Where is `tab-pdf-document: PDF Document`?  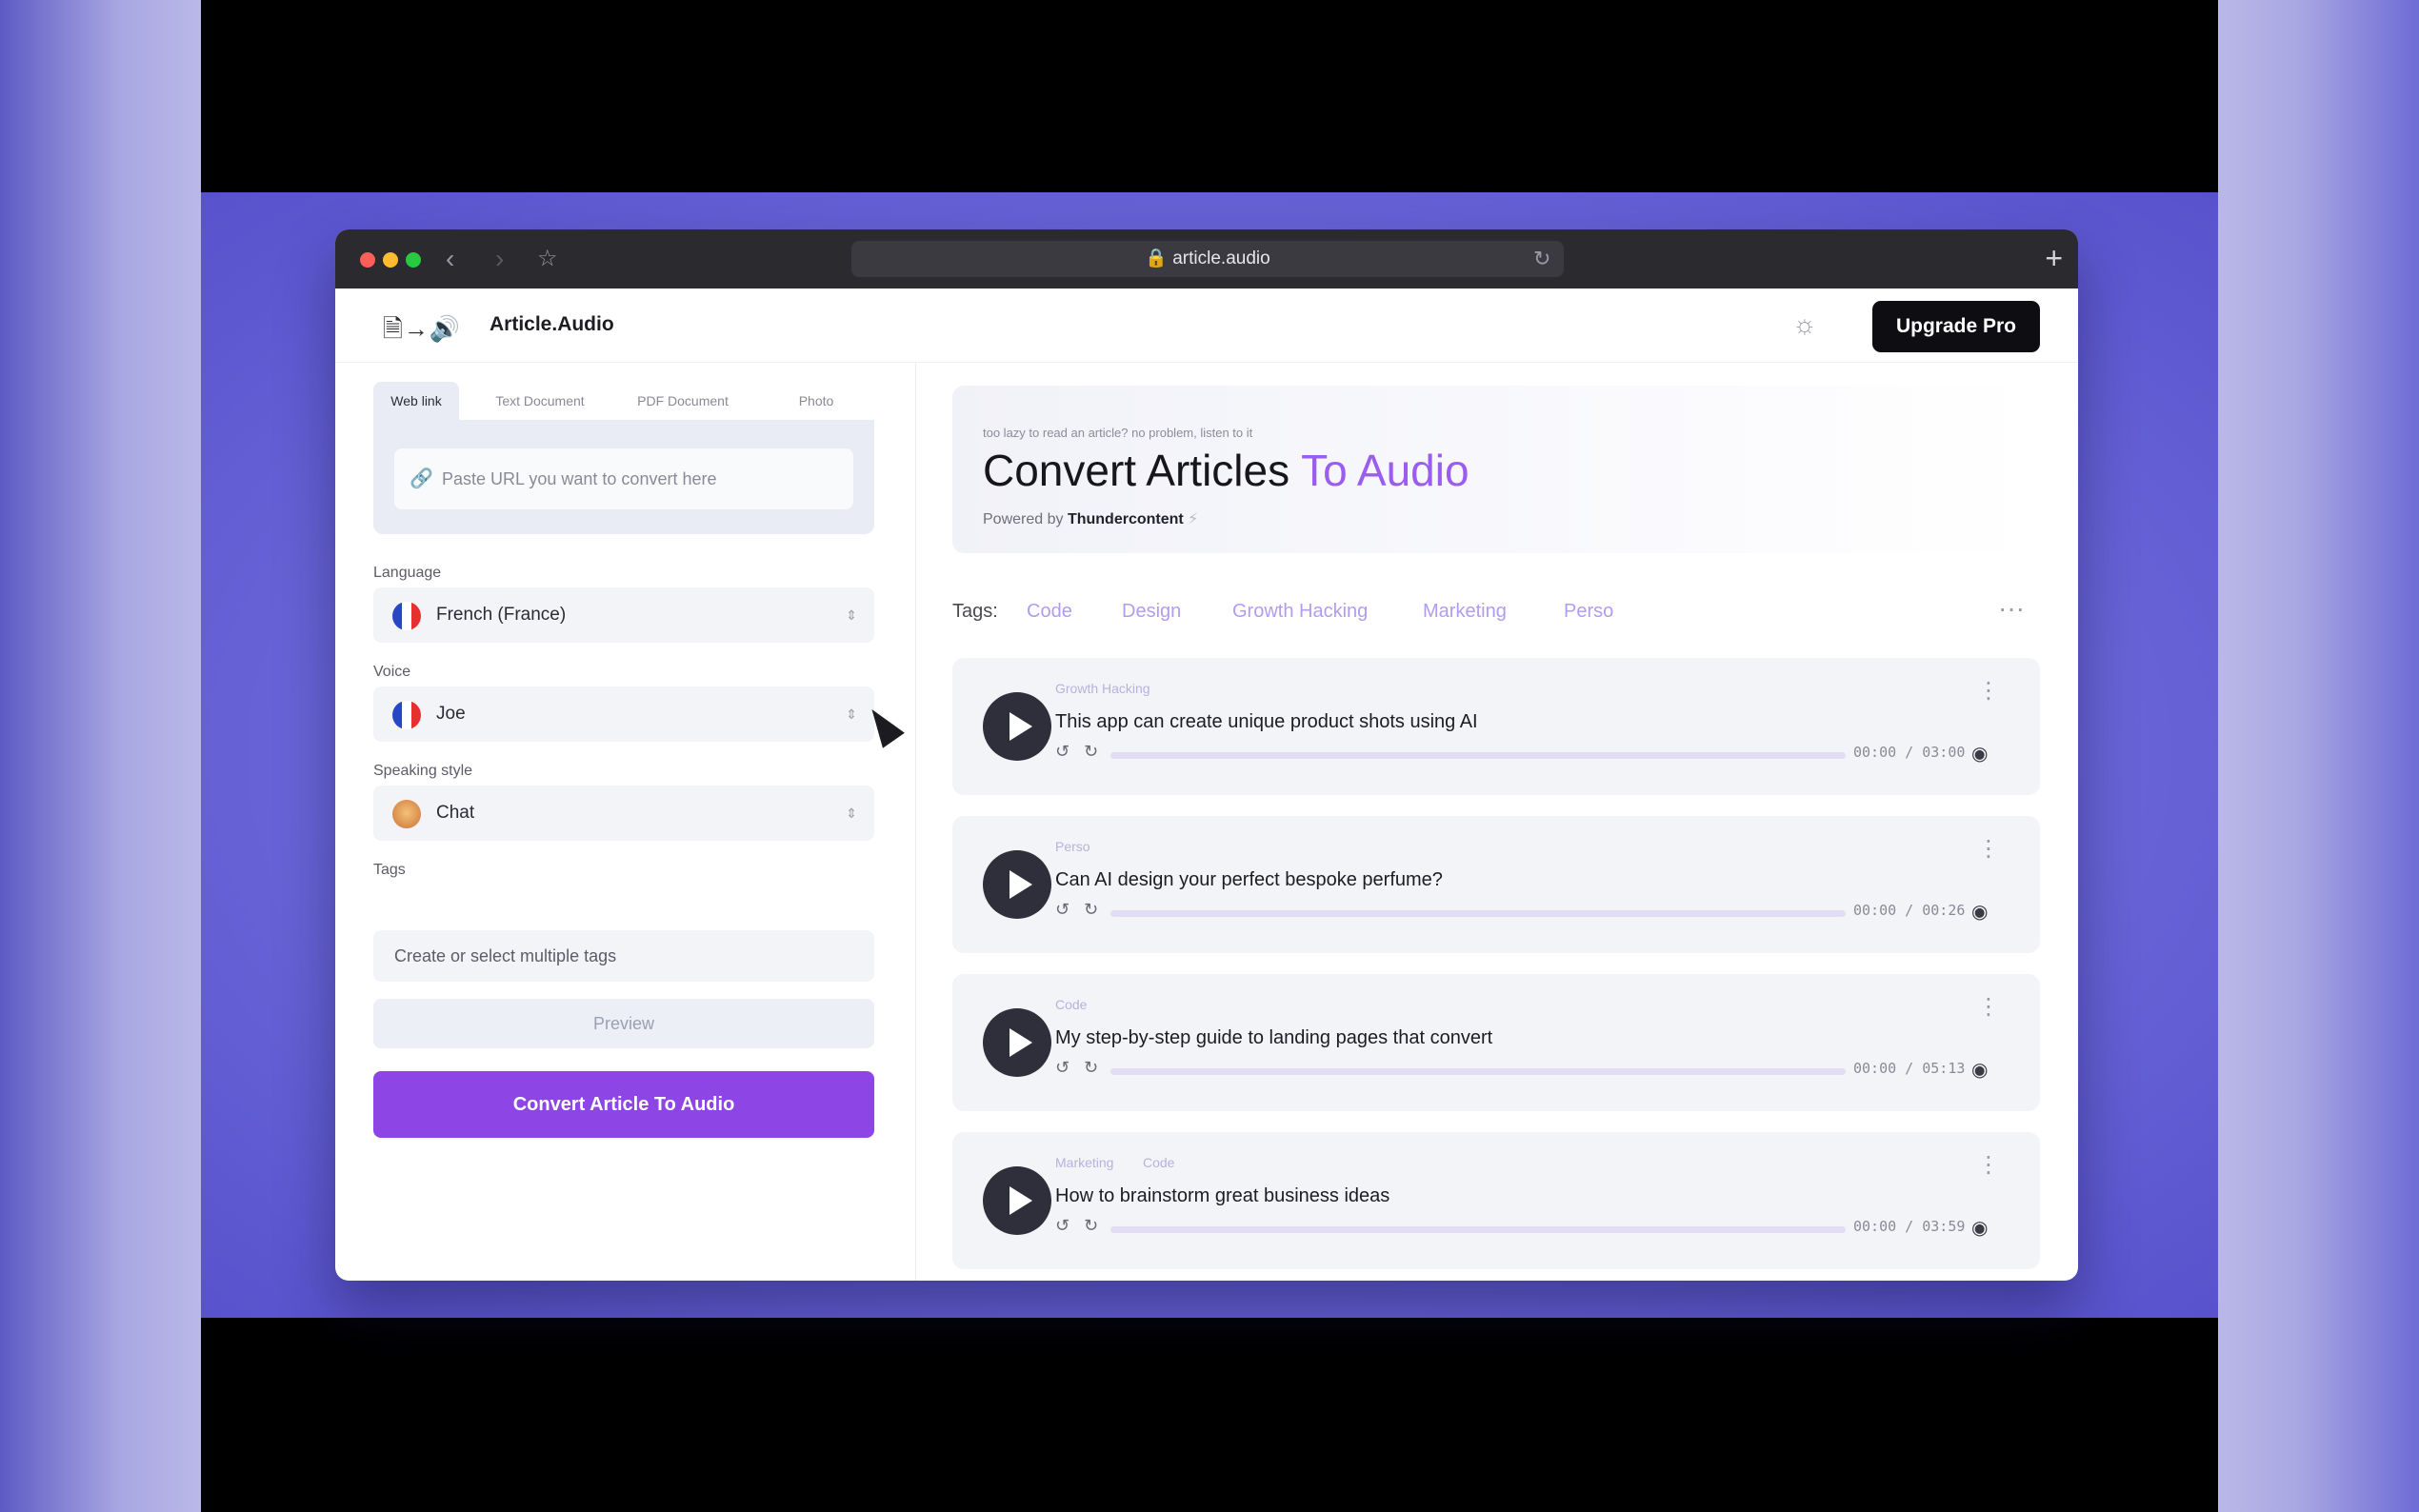 tab-pdf-document: PDF Document is located at coordinates (683, 401).